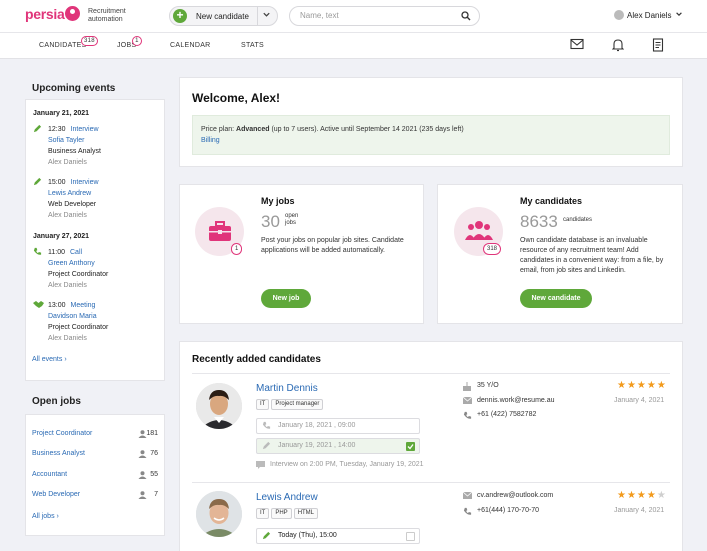  What do you see at coordinates (68, 42) in the screenshot?
I see `tab-candidates: CANDIDATES 318` at bounding box center [68, 42].